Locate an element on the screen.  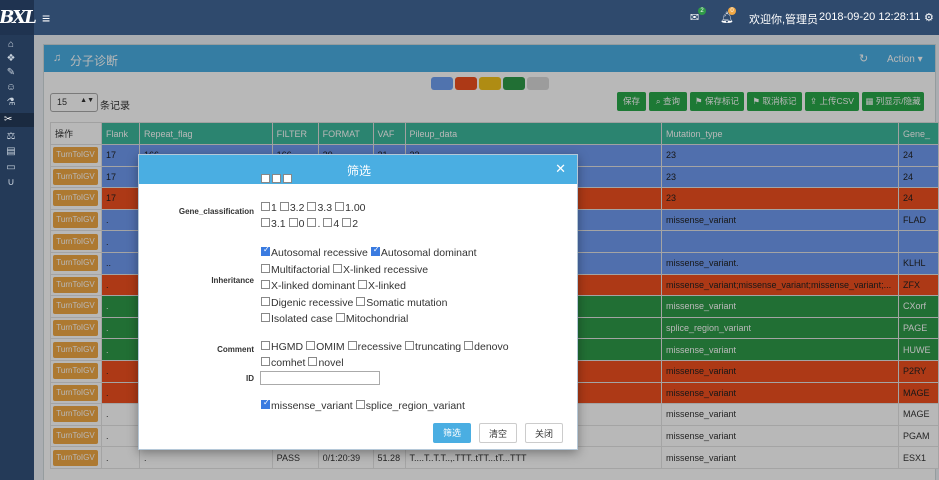
checkbox-option: OMIM is located at coordinates (325, 347).